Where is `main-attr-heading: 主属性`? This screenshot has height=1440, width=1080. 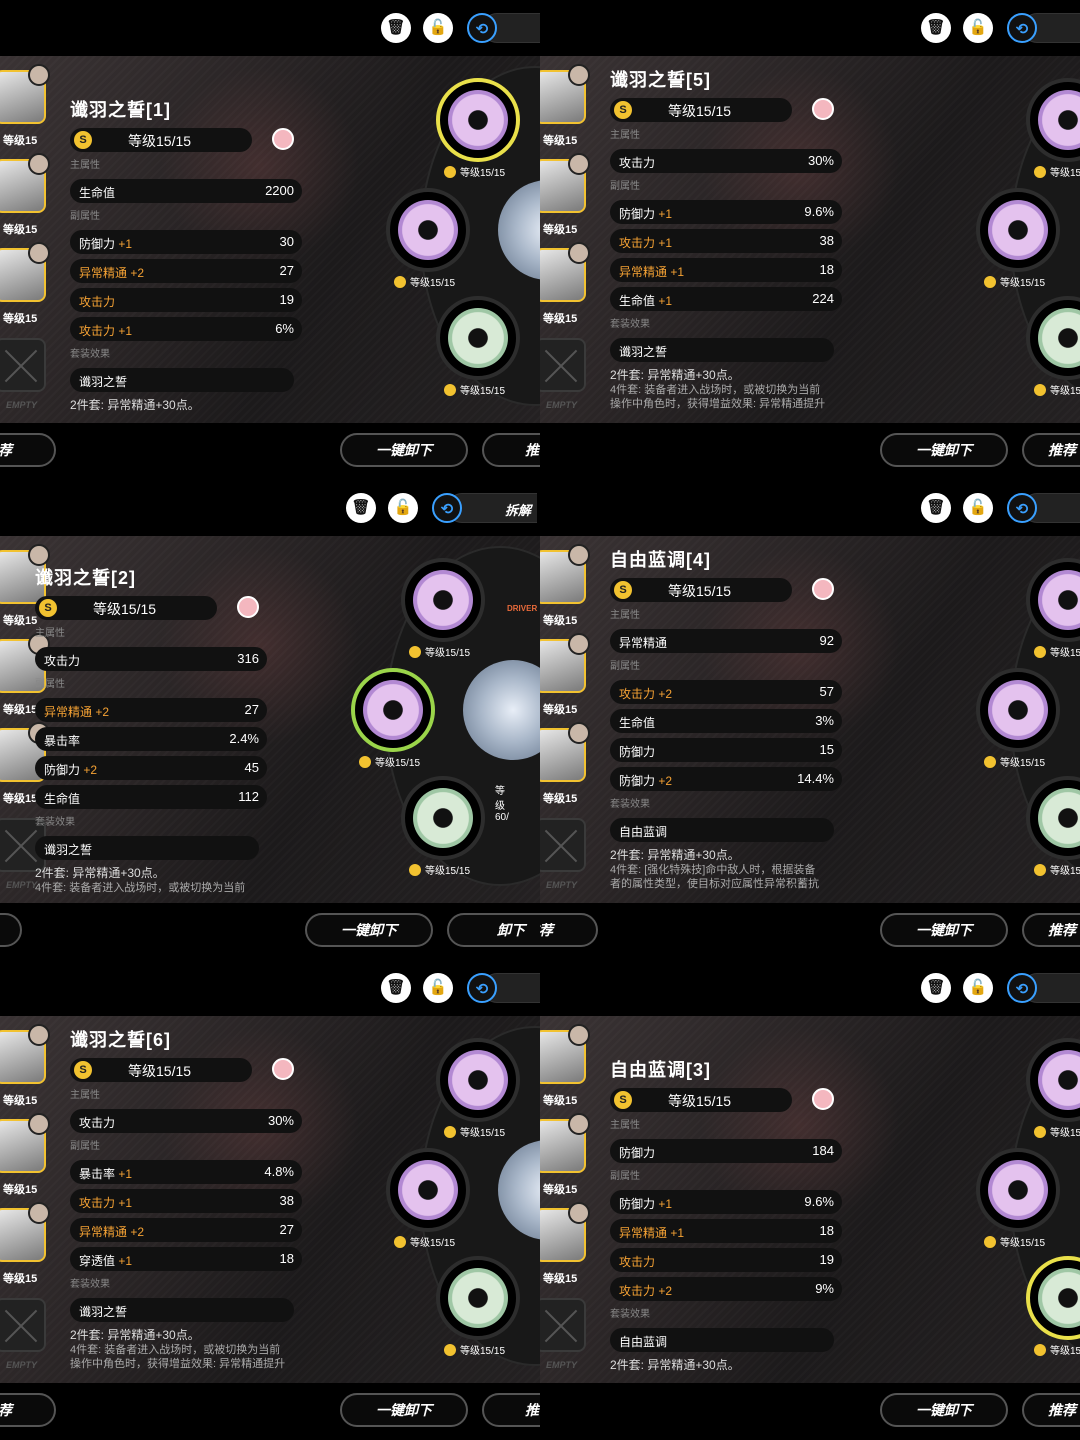 main-attr-heading: 主属性 is located at coordinates (50, 633).